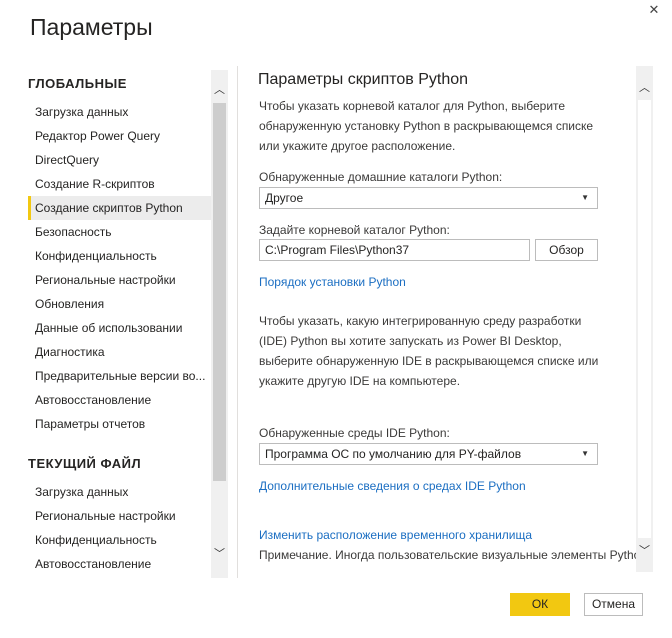 Image resolution: width=672 pixels, height=638 pixels. I want to click on sidebar-item: Параметры отчетов, so click(119, 424).